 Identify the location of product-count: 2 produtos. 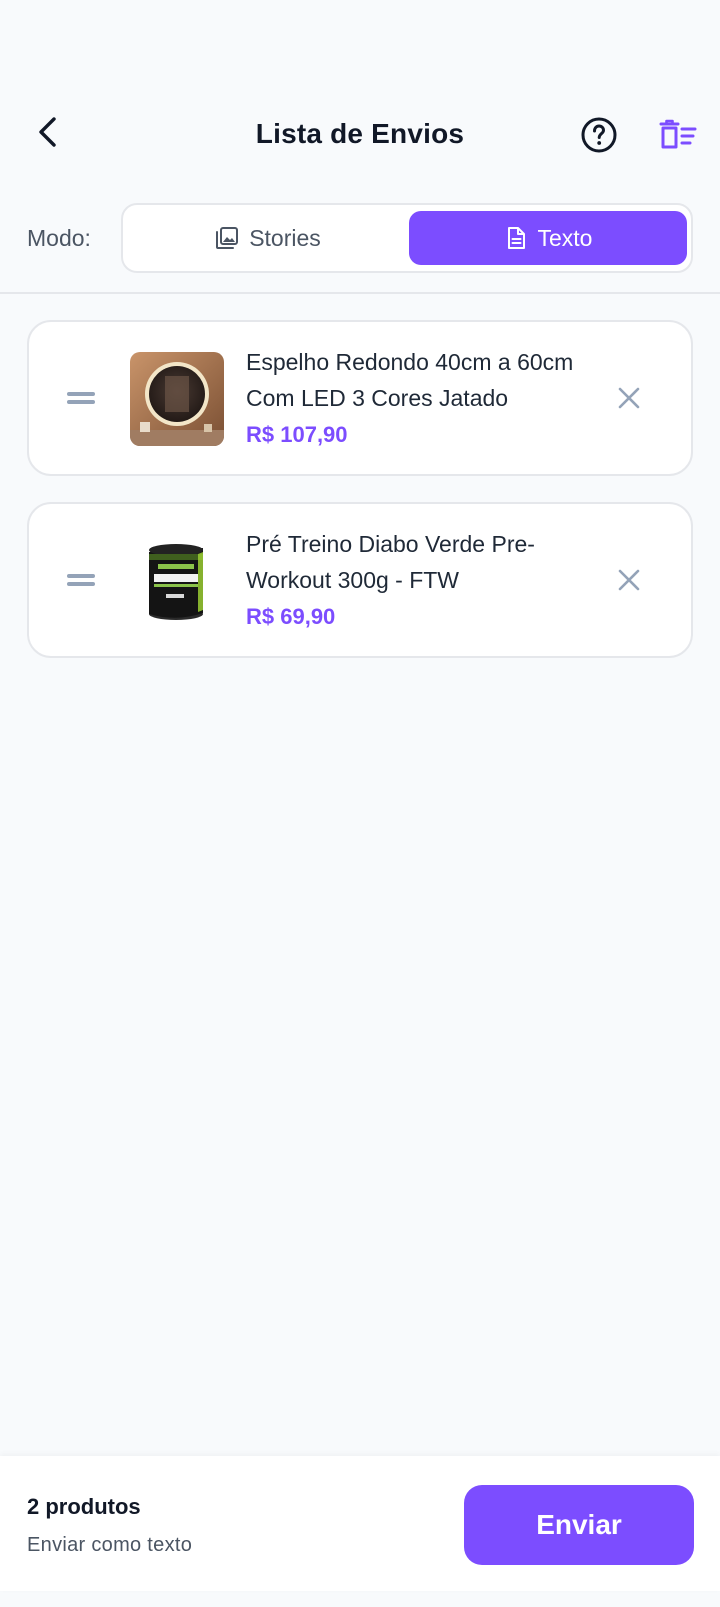
(84, 1506).